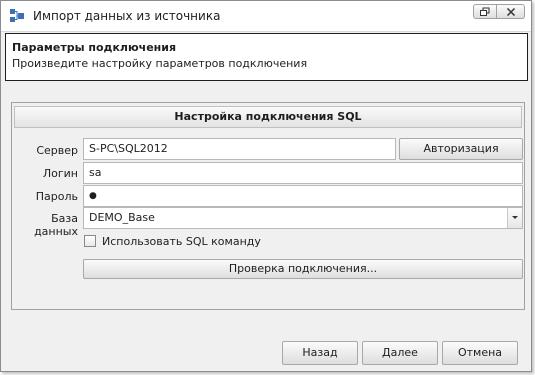  I want to click on restore-button, so click(485, 11).